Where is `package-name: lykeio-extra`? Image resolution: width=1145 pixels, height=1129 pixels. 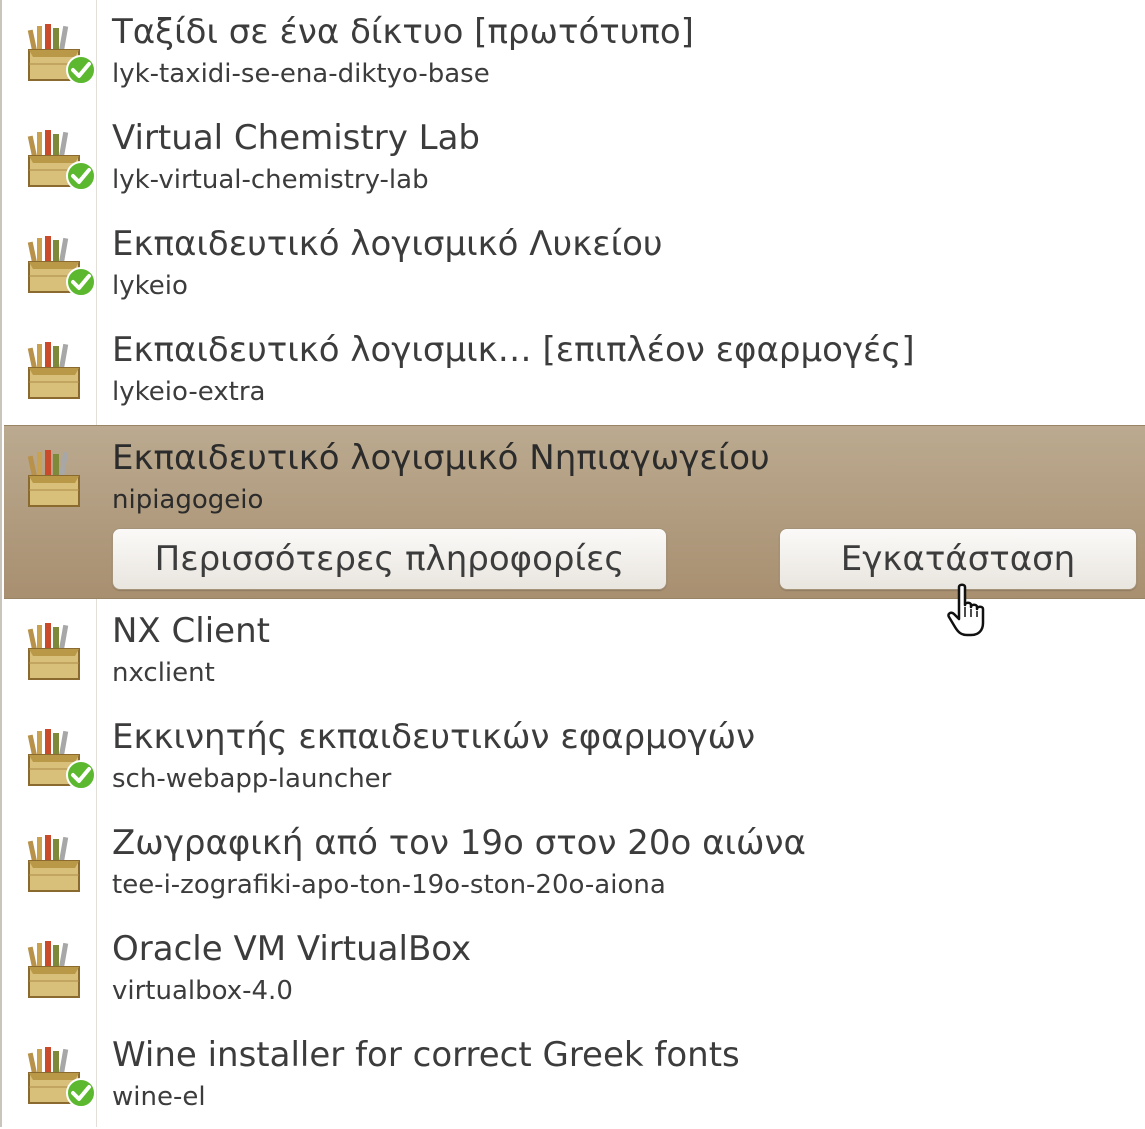
package-name: lykeio-extra is located at coordinates (189, 392).